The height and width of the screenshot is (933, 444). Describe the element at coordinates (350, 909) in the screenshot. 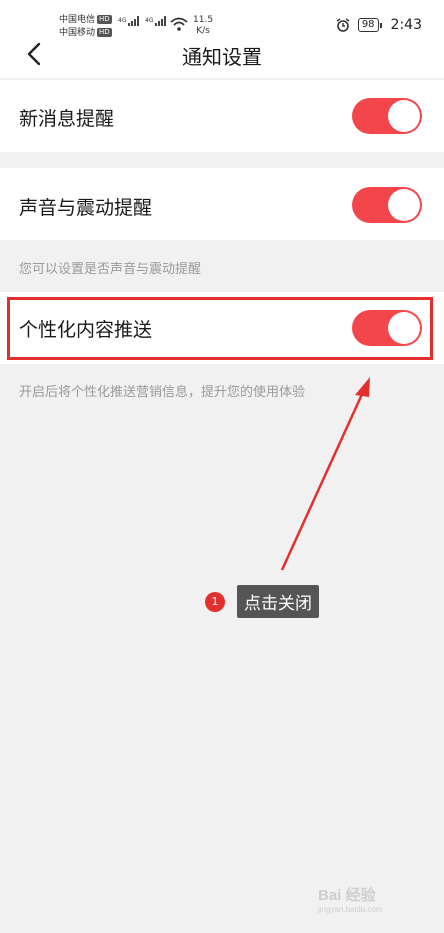

I see `watermark-sub: jingyan.baidu.com` at that location.